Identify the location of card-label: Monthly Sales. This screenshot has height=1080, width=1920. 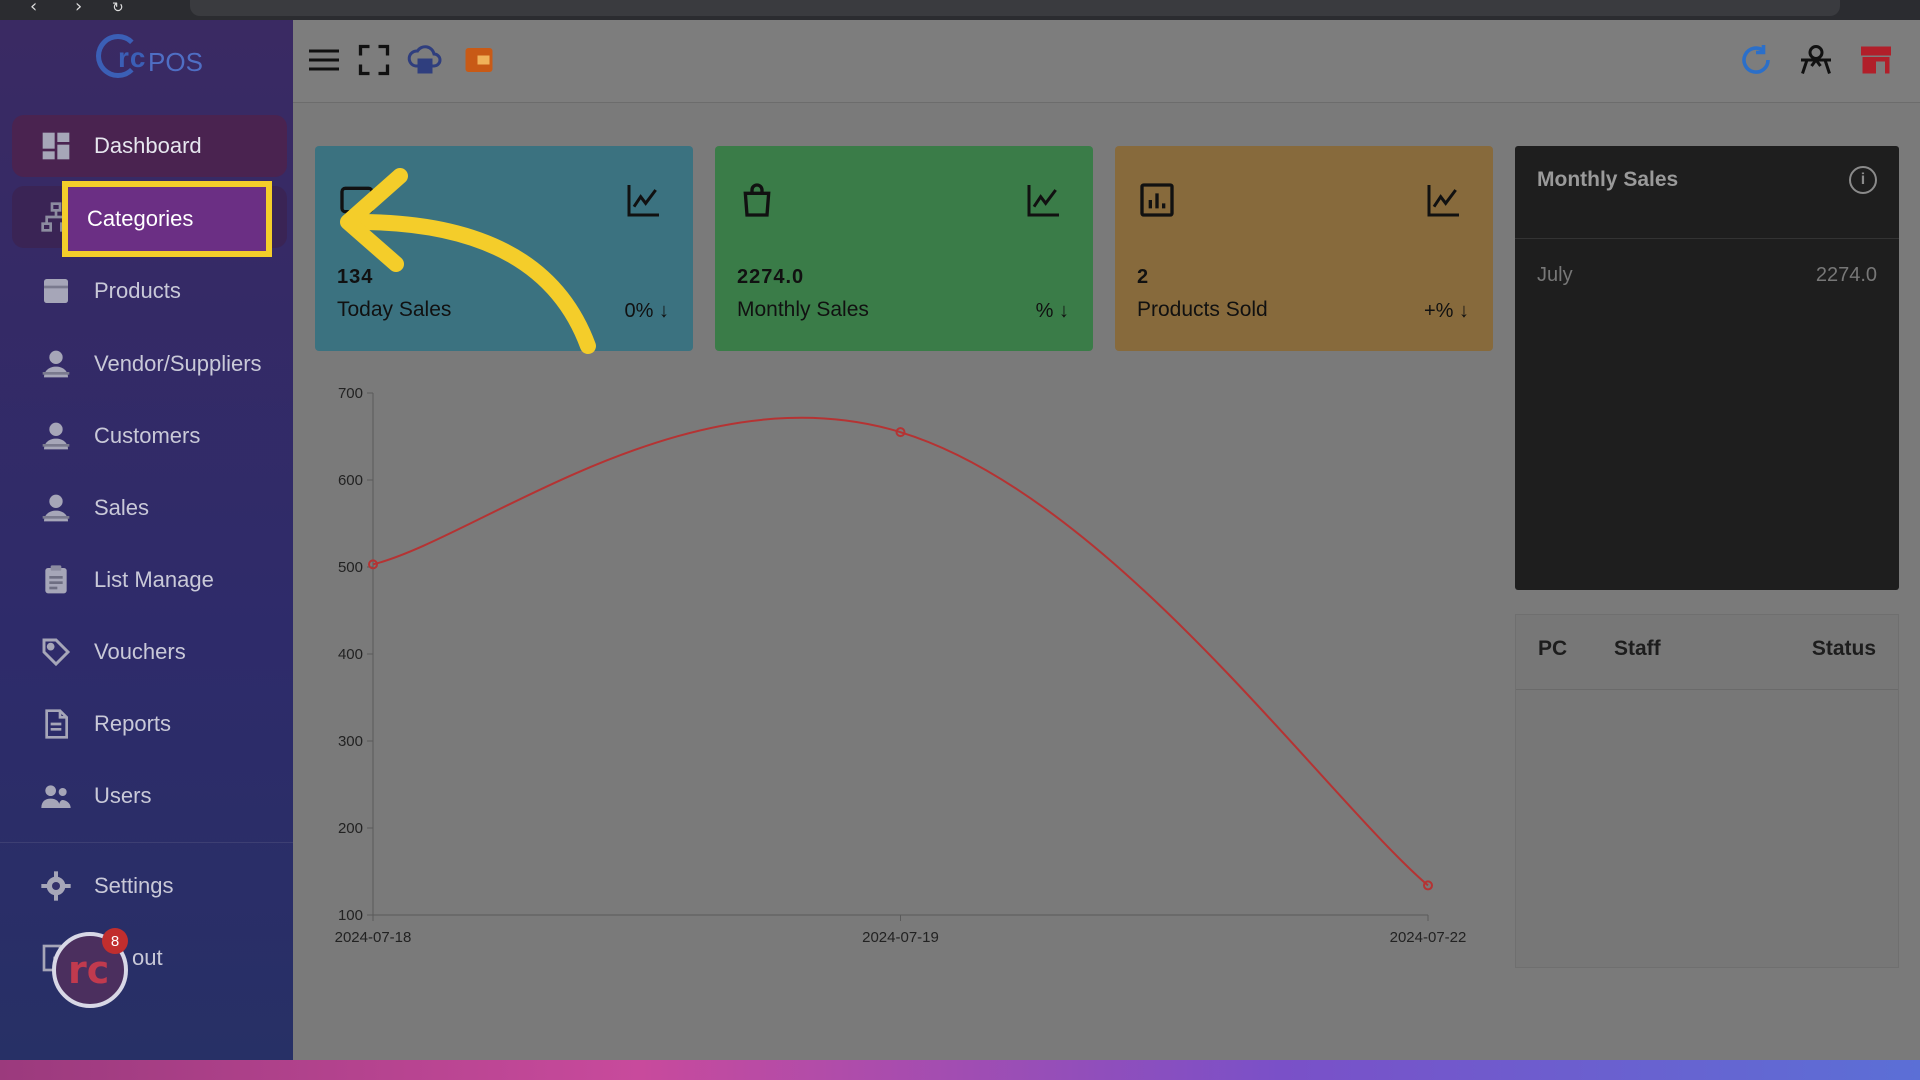
(803, 309).